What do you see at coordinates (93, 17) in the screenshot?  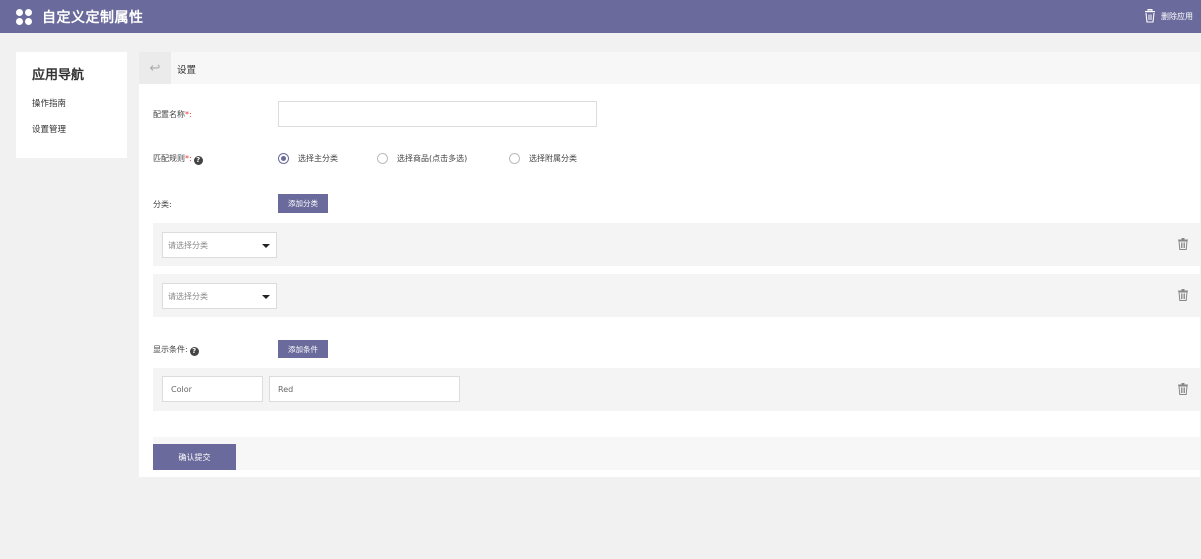 I see `app-title: 自定义定制属性` at bounding box center [93, 17].